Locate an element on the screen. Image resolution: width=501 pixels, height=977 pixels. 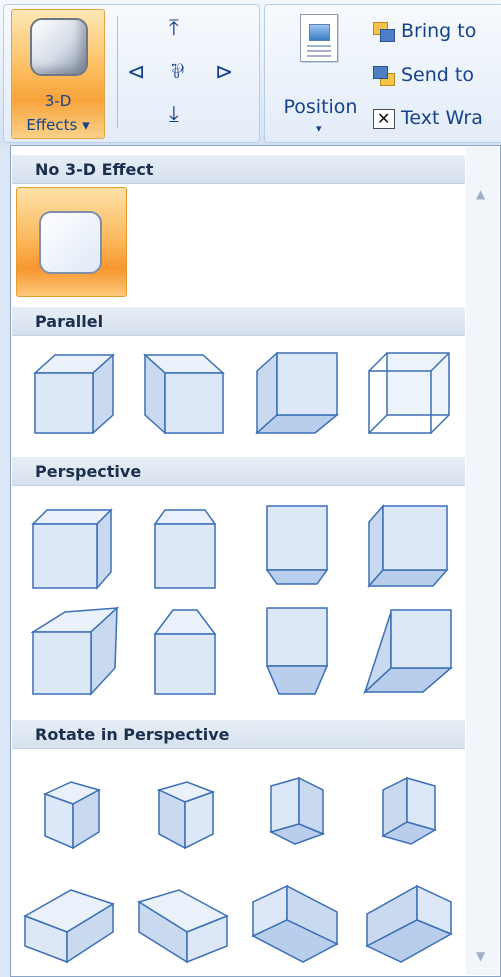
position-label: Position is located at coordinates (320, 107).